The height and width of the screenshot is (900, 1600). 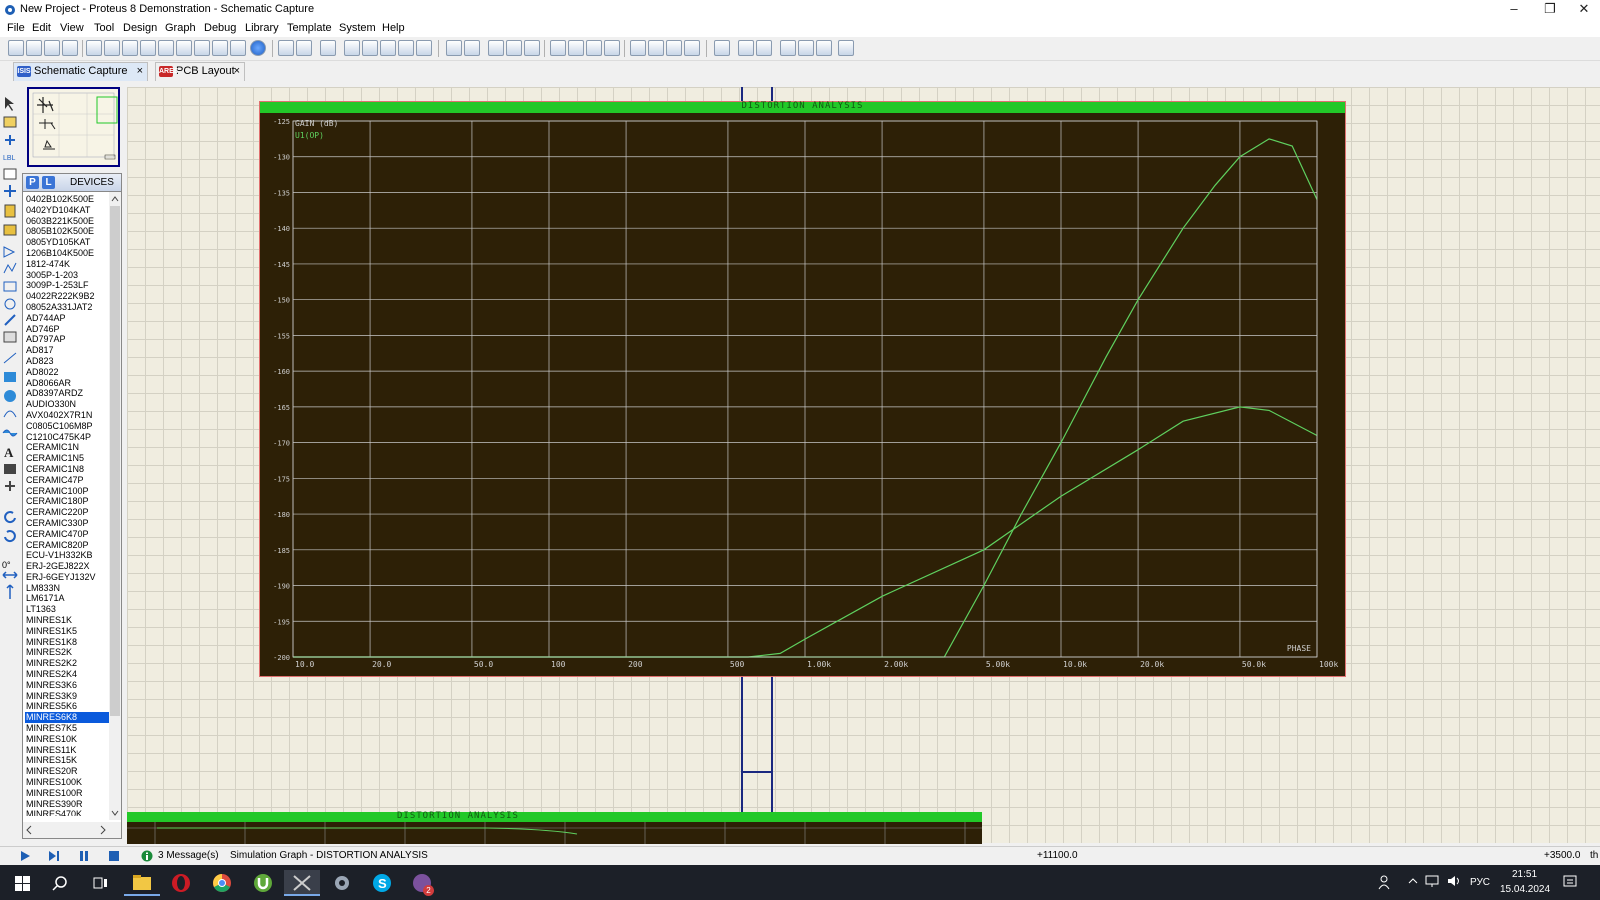 What do you see at coordinates (635, 664) in the screenshot?
I see `x-tick-label: 200` at bounding box center [635, 664].